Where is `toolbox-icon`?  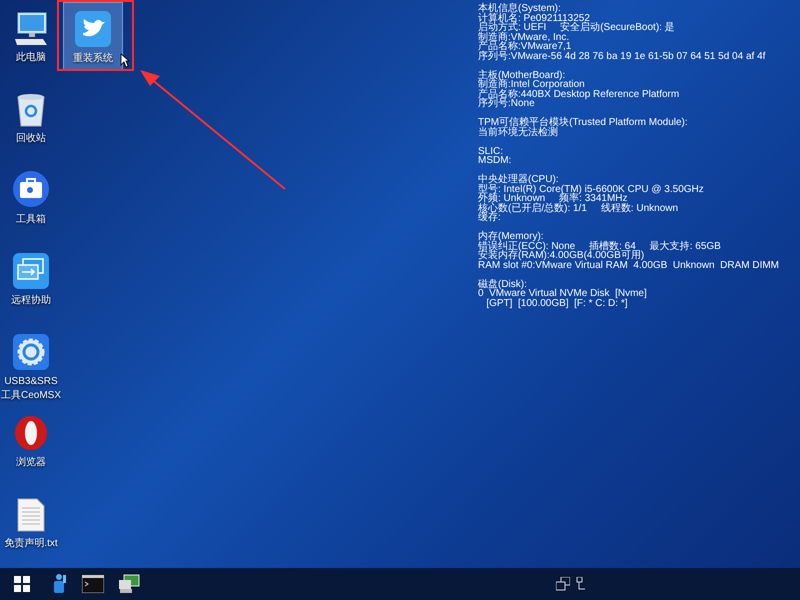
toolbox-icon is located at coordinates (31, 189).